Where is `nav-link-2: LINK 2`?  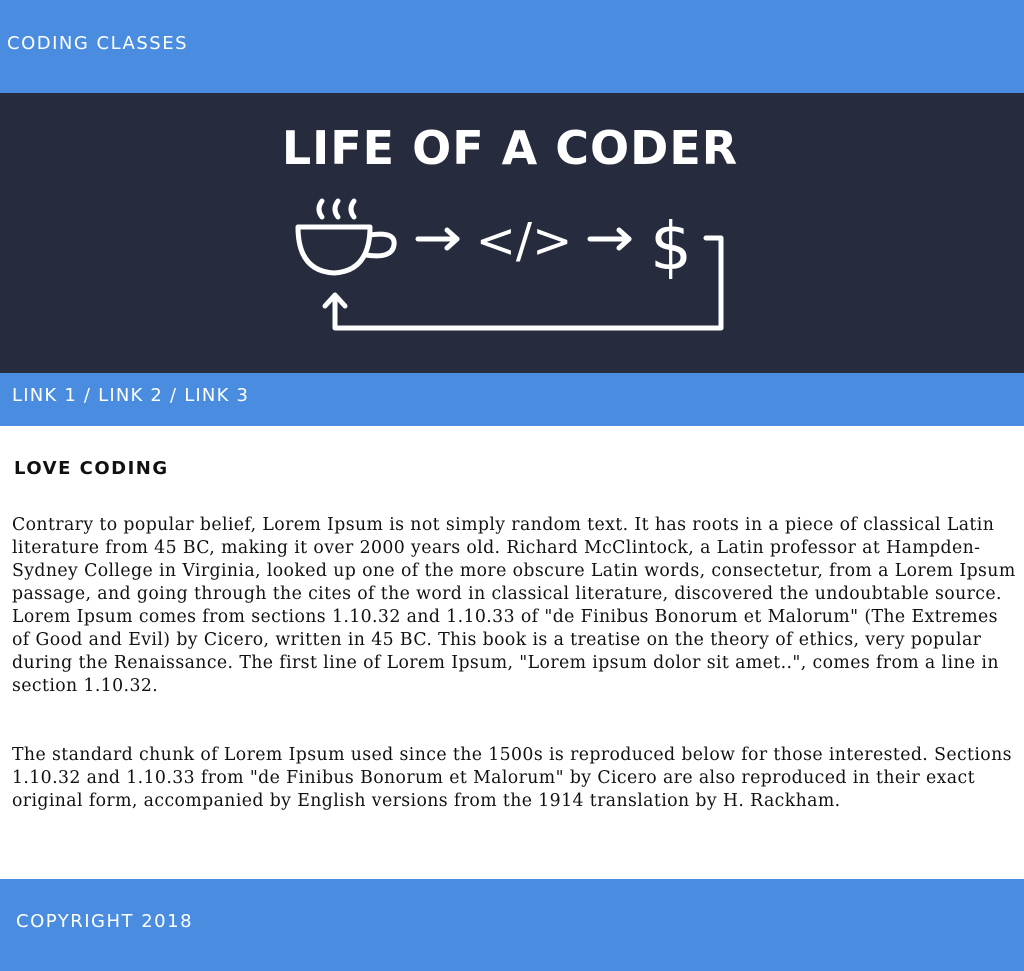
nav-link-2: LINK 2 is located at coordinates (130, 395).